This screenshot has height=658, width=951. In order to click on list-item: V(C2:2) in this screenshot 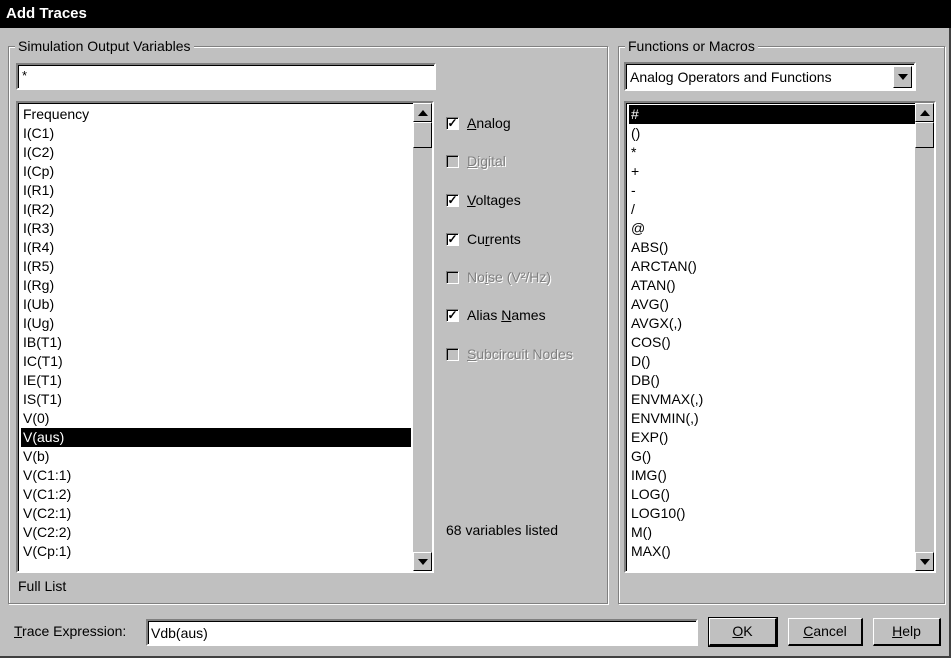, I will do `click(216, 532)`.